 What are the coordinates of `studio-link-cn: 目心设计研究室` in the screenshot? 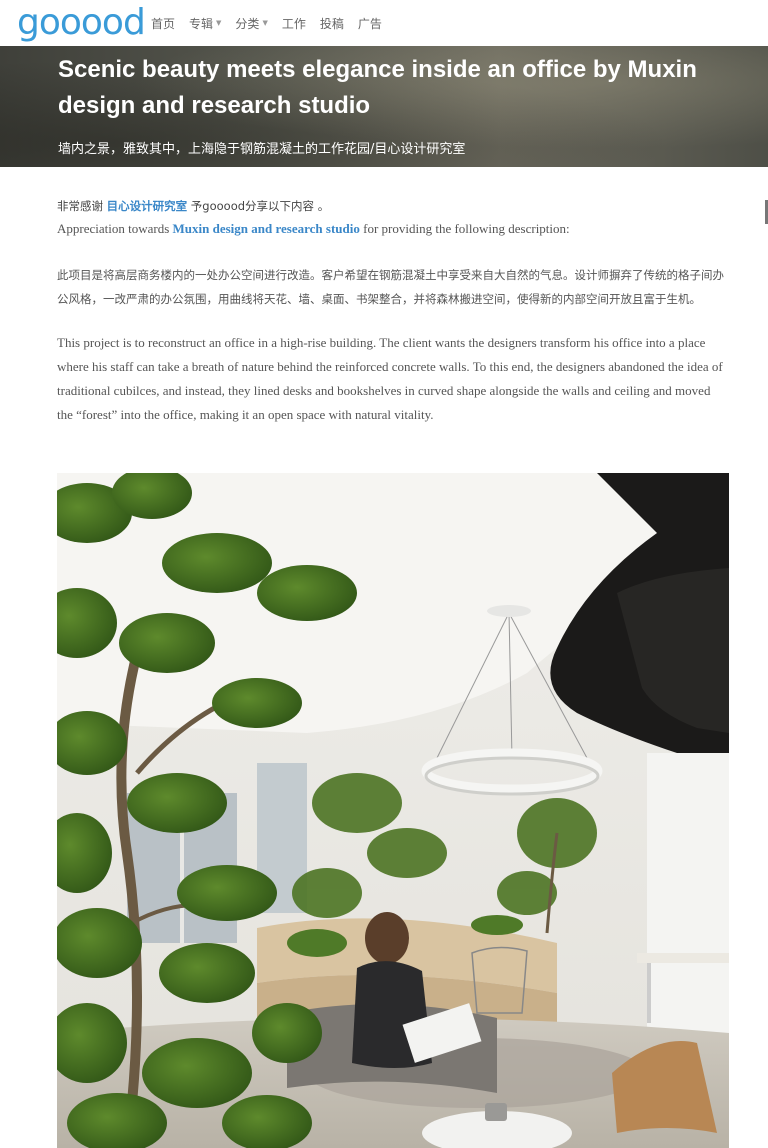 It's located at (147, 206).